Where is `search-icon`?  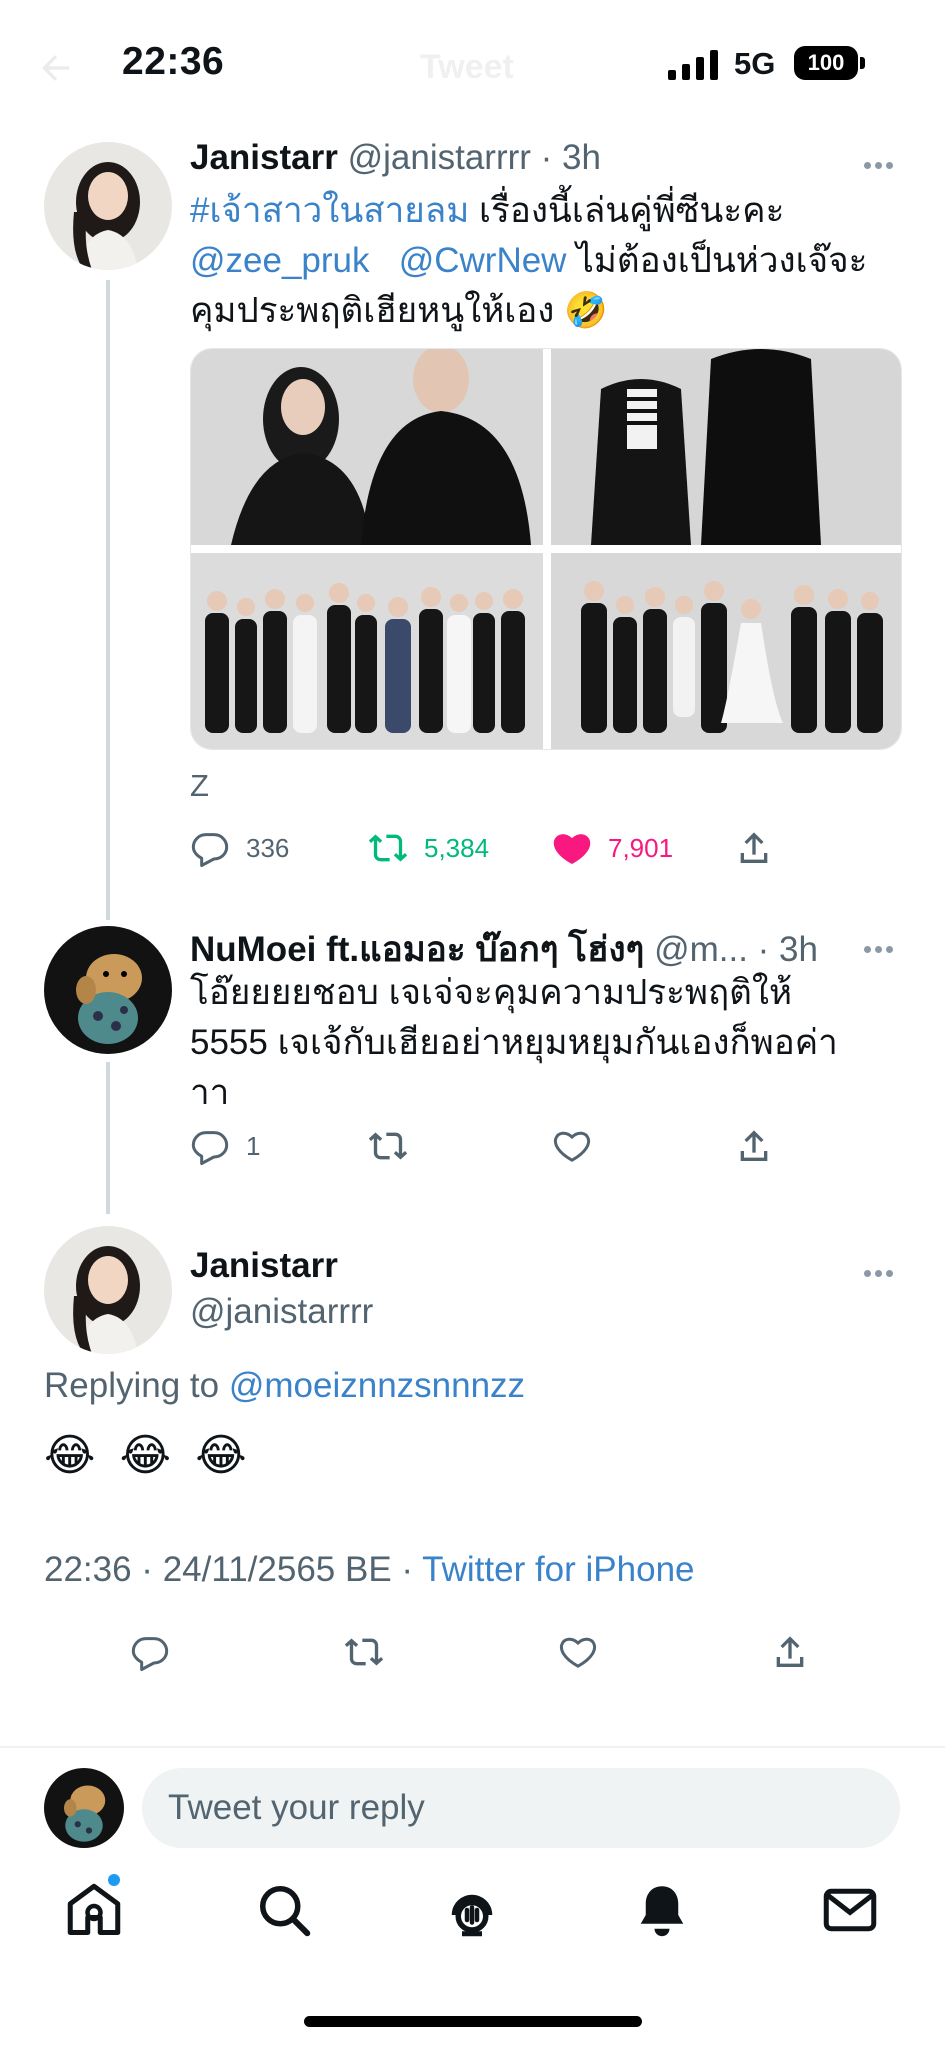
search-icon is located at coordinates (285, 1911).